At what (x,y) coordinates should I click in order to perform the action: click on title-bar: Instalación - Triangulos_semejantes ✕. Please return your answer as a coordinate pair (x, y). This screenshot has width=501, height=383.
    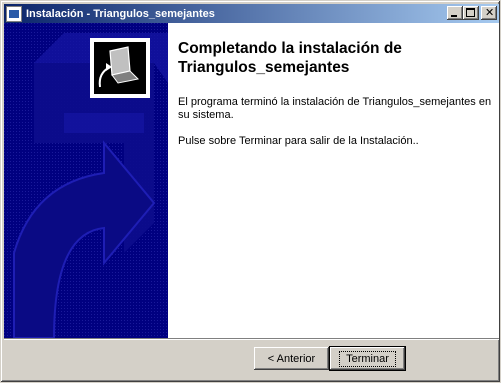
    Looking at the image, I should click on (251, 13).